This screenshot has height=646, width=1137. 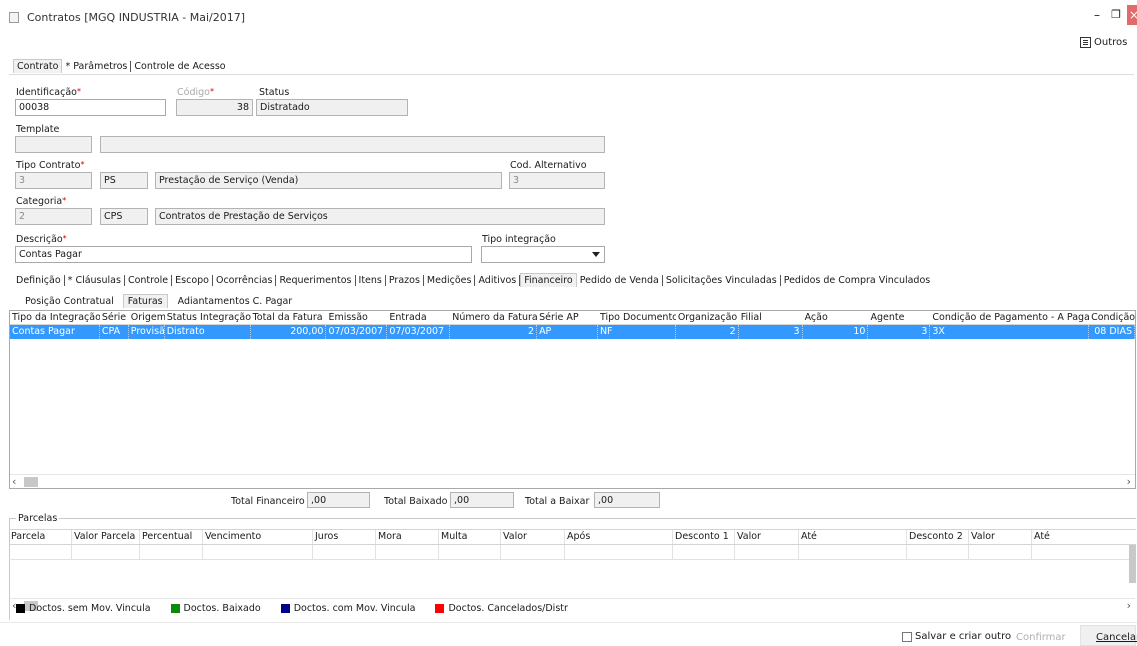 What do you see at coordinates (179, 66) in the screenshot?
I see `tab-controle-acesso: Controle de Acesso` at bounding box center [179, 66].